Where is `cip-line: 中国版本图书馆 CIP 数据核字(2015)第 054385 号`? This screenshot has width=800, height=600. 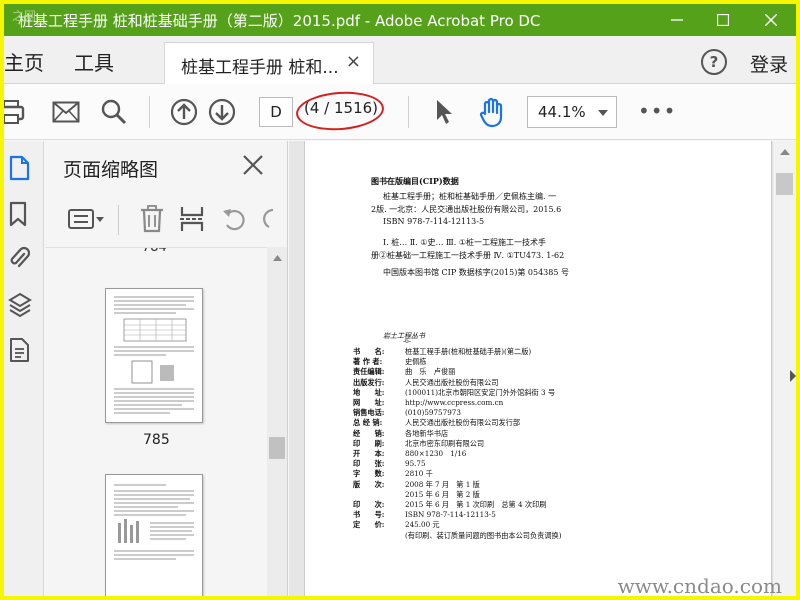 cip-line: 中国版本图书馆 CIP 数据核字(2015)第 054385 号 is located at coordinates (476, 272).